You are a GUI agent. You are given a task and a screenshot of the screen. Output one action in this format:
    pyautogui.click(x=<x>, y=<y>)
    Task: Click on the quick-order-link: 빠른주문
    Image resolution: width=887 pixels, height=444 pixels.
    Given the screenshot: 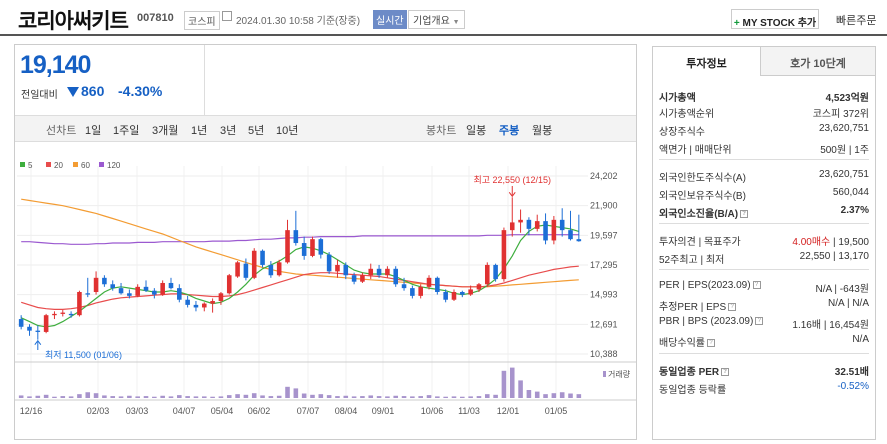 What is the action you would take?
    pyautogui.click(x=856, y=20)
    